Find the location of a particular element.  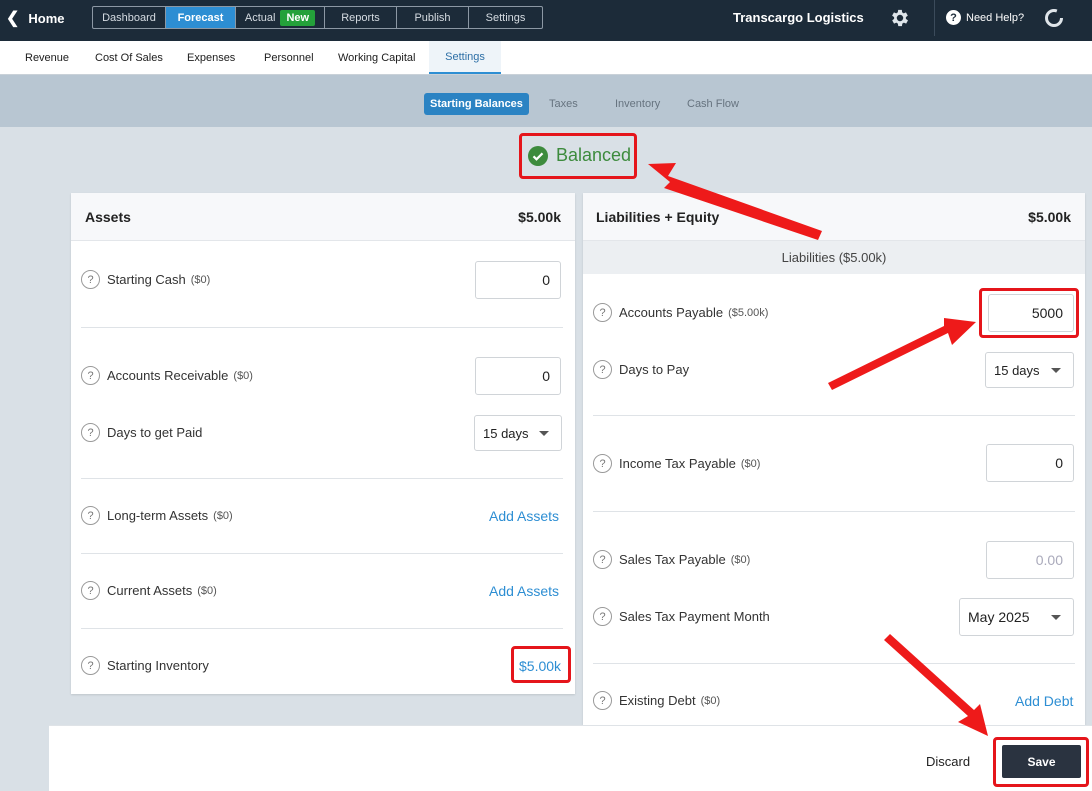

income-tax-payable-input: 0 is located at coordinates (1030, 463).